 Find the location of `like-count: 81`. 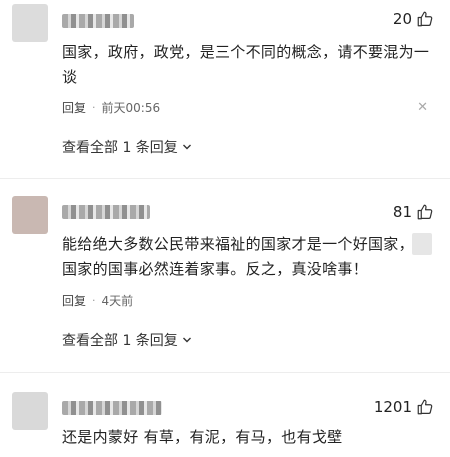

like-count: 81 is located at coordinates (402, 212).